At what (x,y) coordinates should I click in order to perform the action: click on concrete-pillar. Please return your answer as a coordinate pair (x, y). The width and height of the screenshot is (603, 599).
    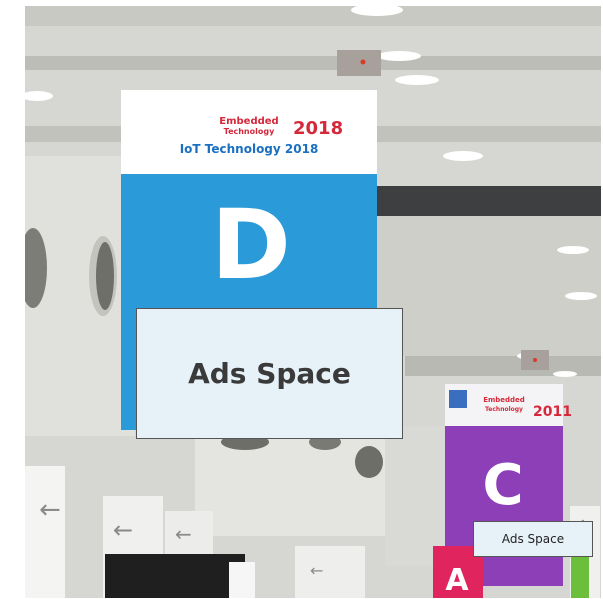
    Looking at the image, I should click on (415, 496).